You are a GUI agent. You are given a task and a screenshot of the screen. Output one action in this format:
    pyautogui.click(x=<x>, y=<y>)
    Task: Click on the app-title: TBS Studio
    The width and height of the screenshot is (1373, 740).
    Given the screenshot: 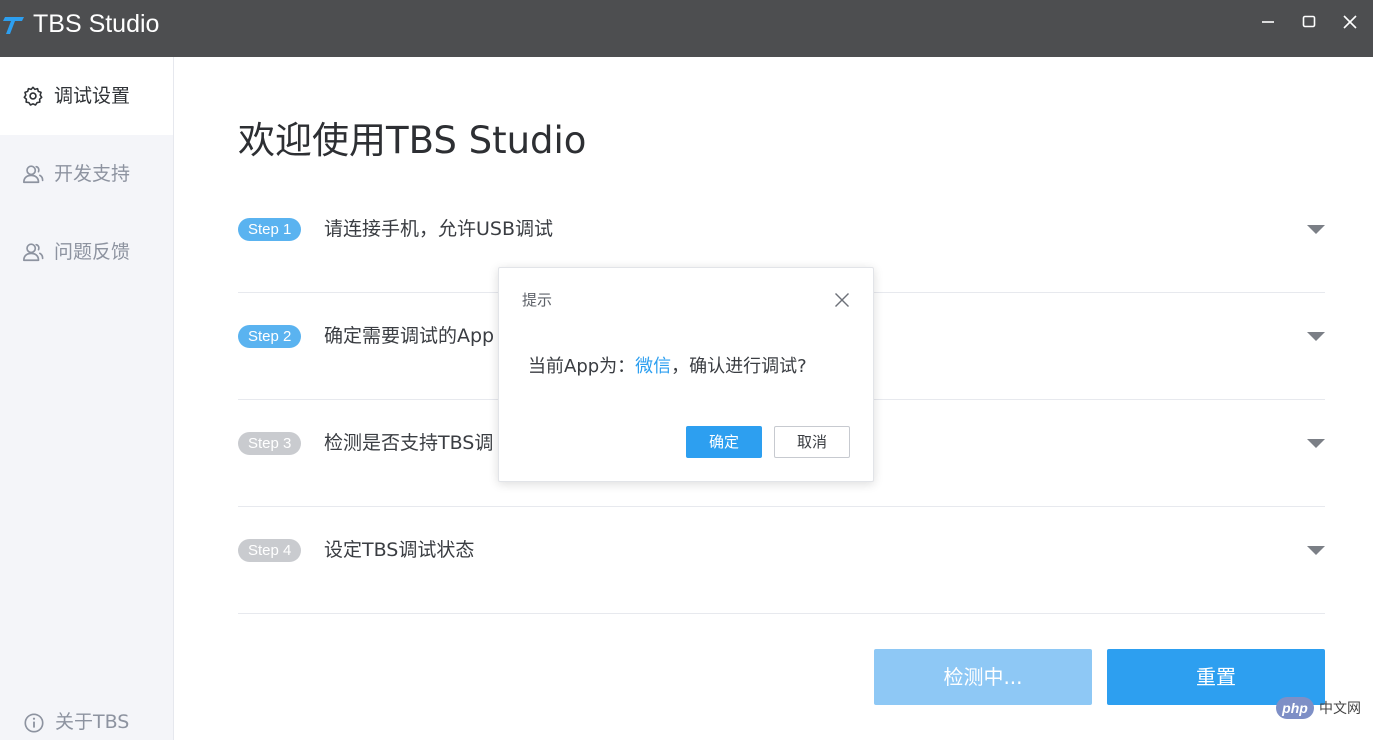 What is the action you would take?
    pyautogui.click(x=96, y=24)
    